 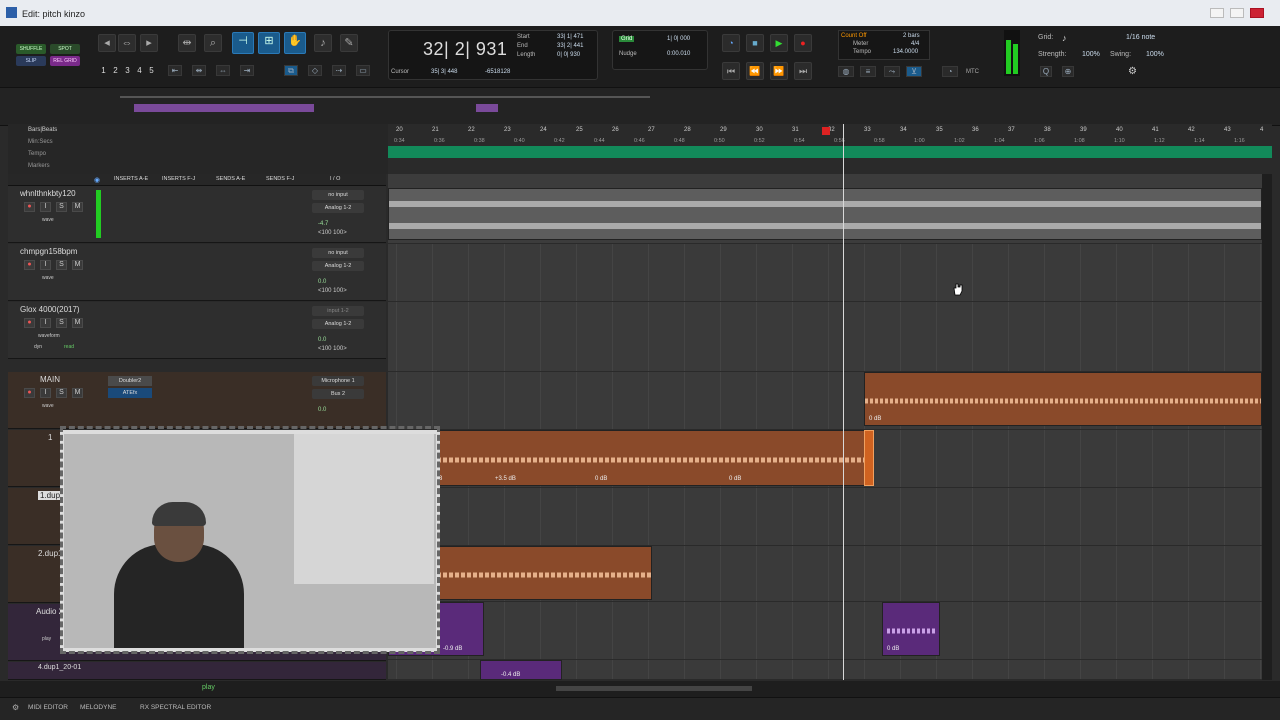 What do you see at coordinates (825, 214) in the screenshot?
I see `audio-clip` at bounding box center [825, 214].